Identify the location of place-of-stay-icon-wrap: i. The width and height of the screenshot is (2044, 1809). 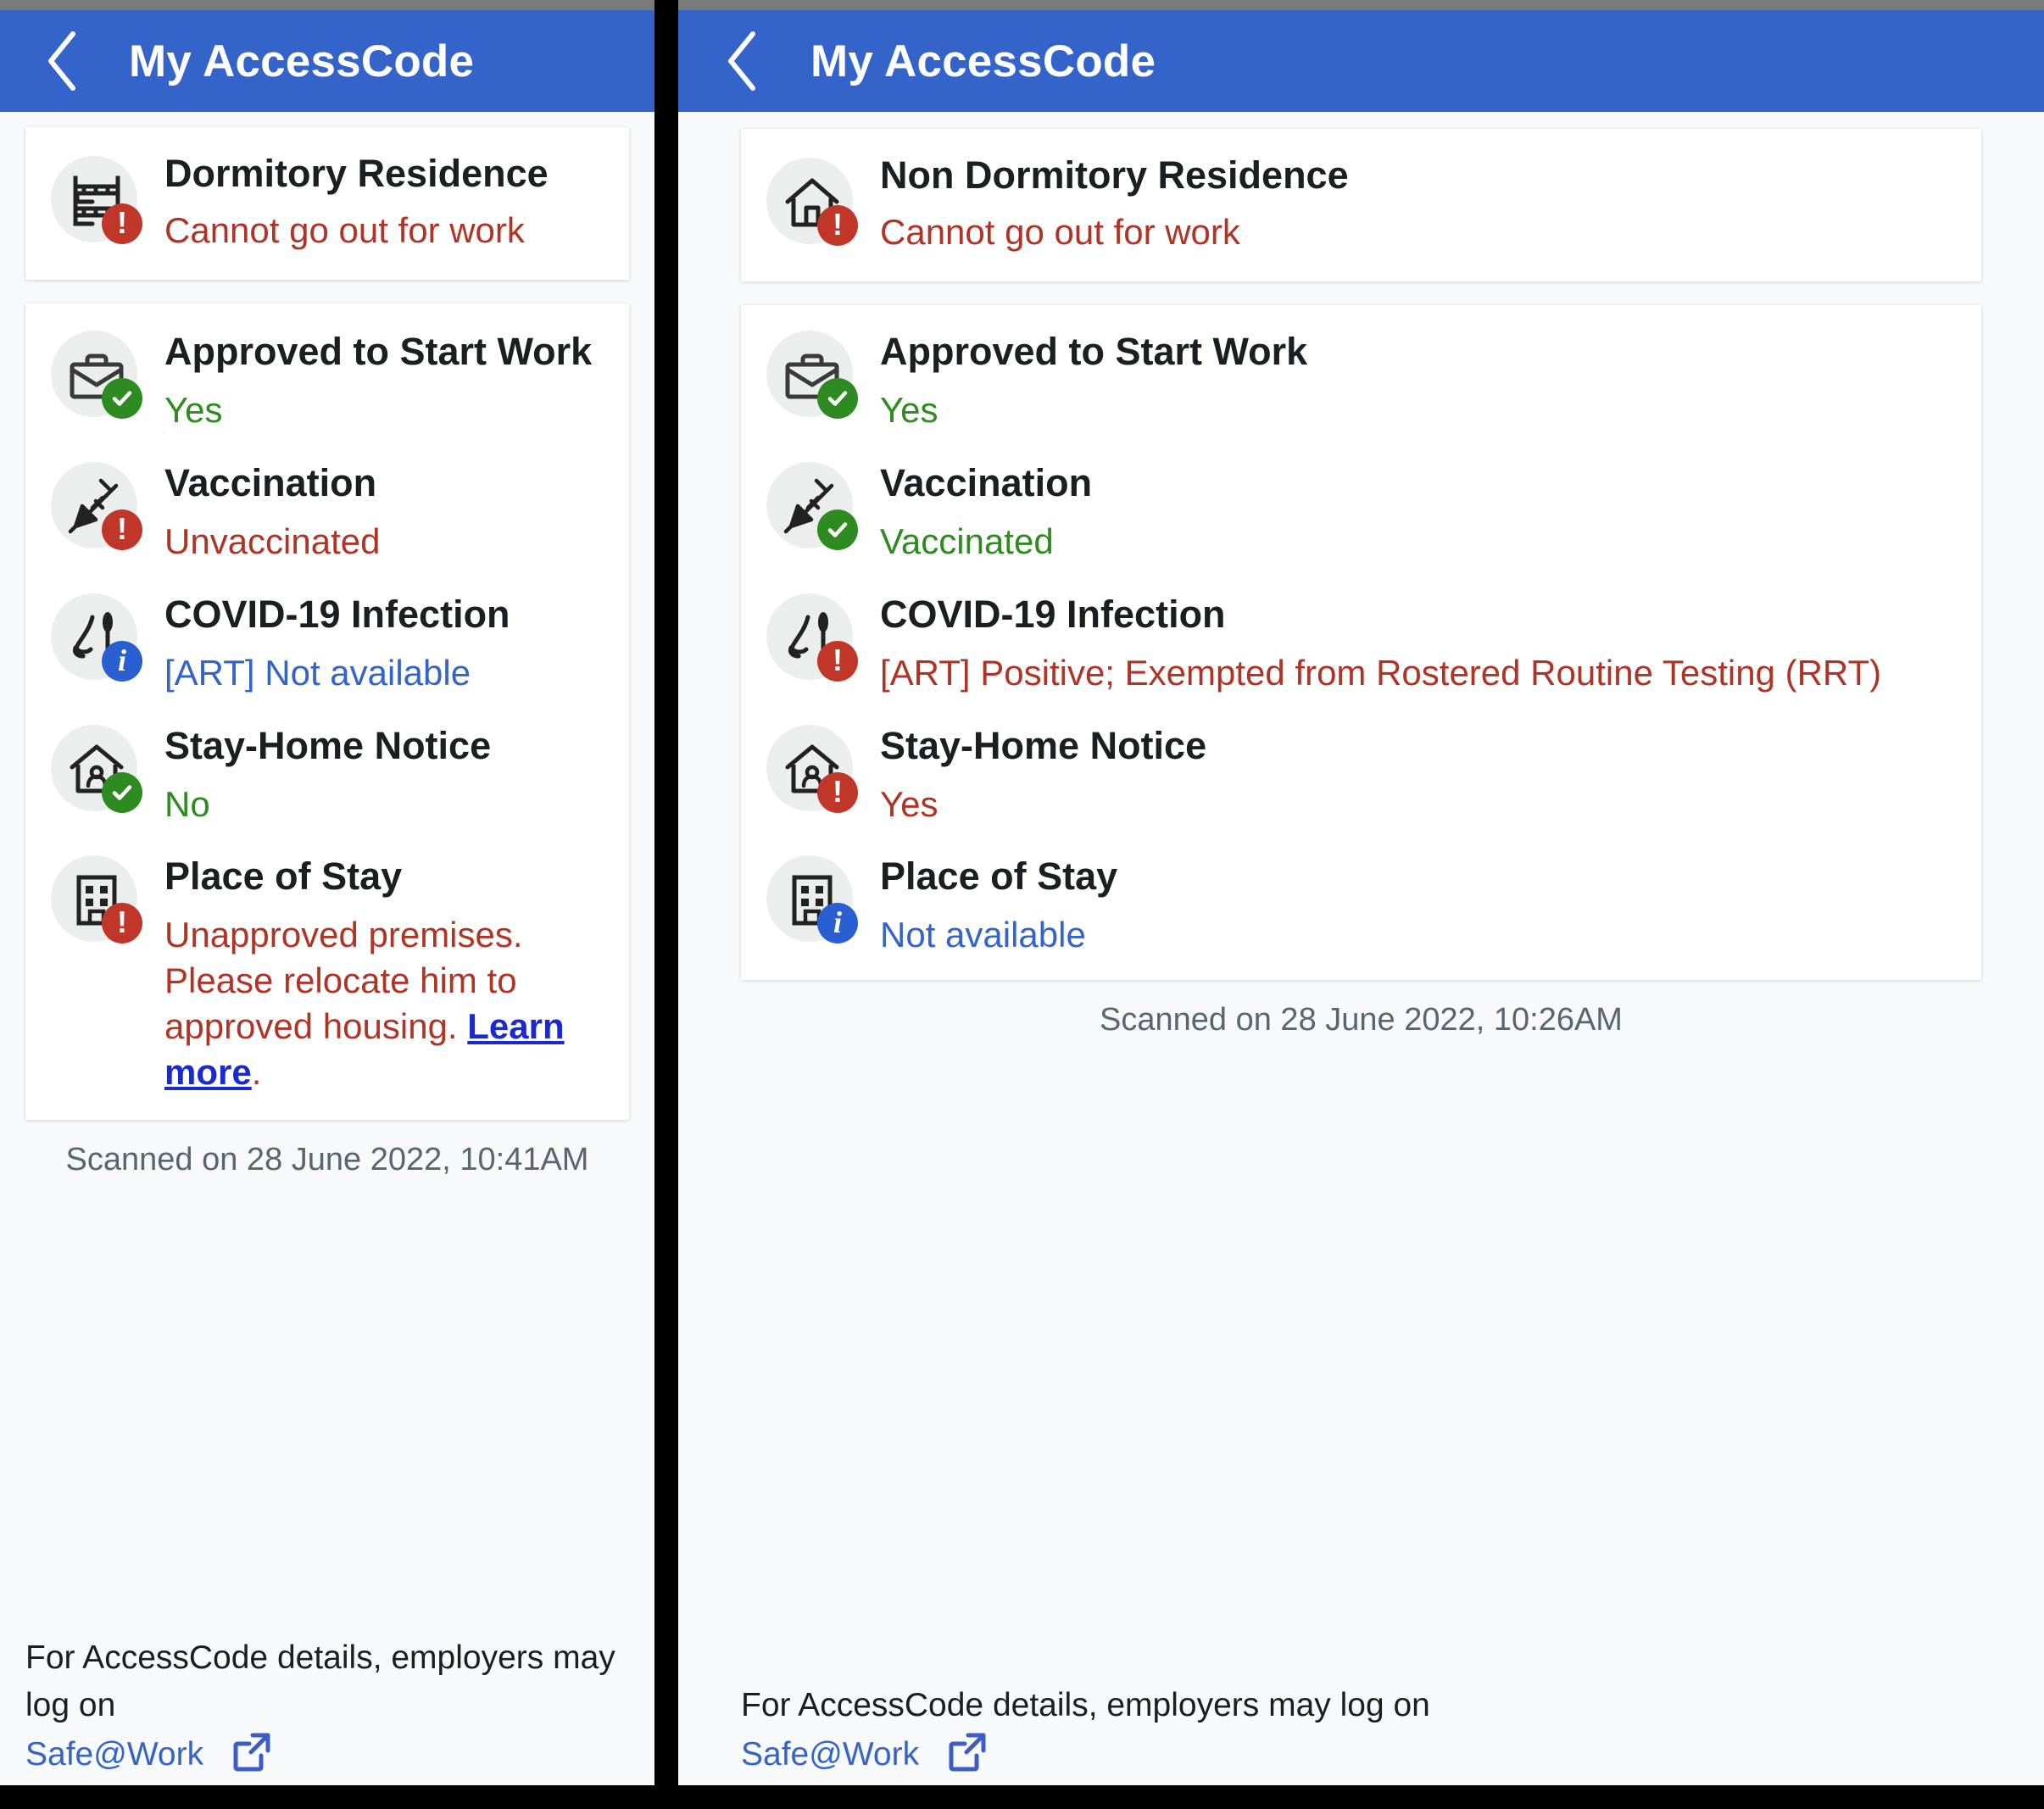
(814, 903).